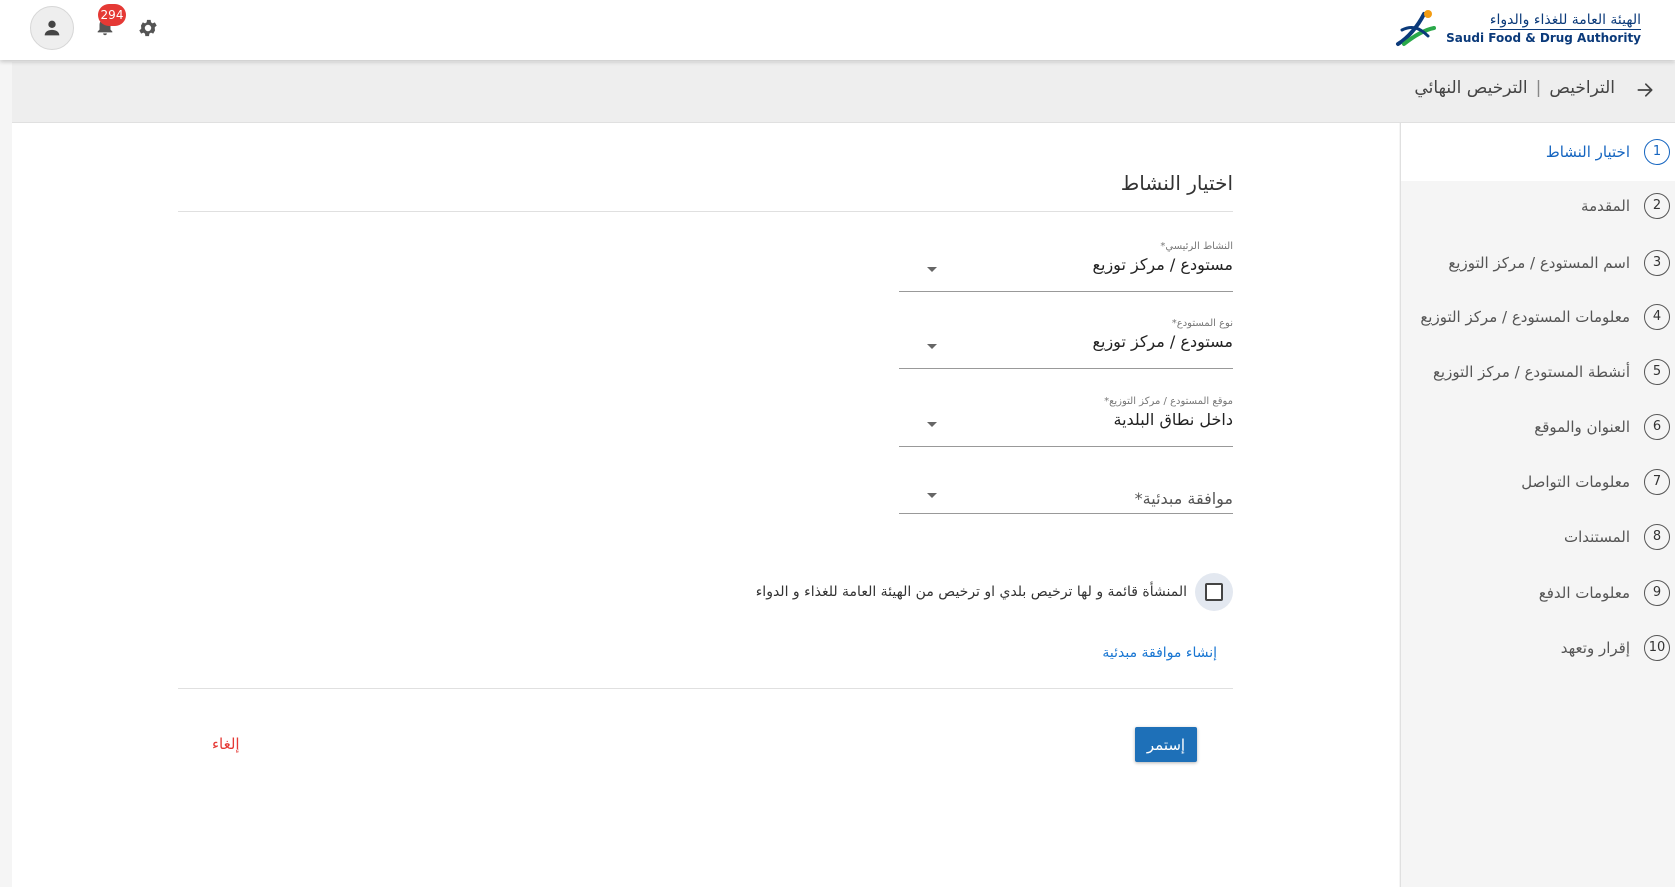 The width and height of the screenshot is (1675, 887). What do you see at coordinates (1066, 343) in the screenshot?
I see `warehouse-type-select: نوع المستودع* مستودع / مركز توزيع` at bounding box center [1066, 343].